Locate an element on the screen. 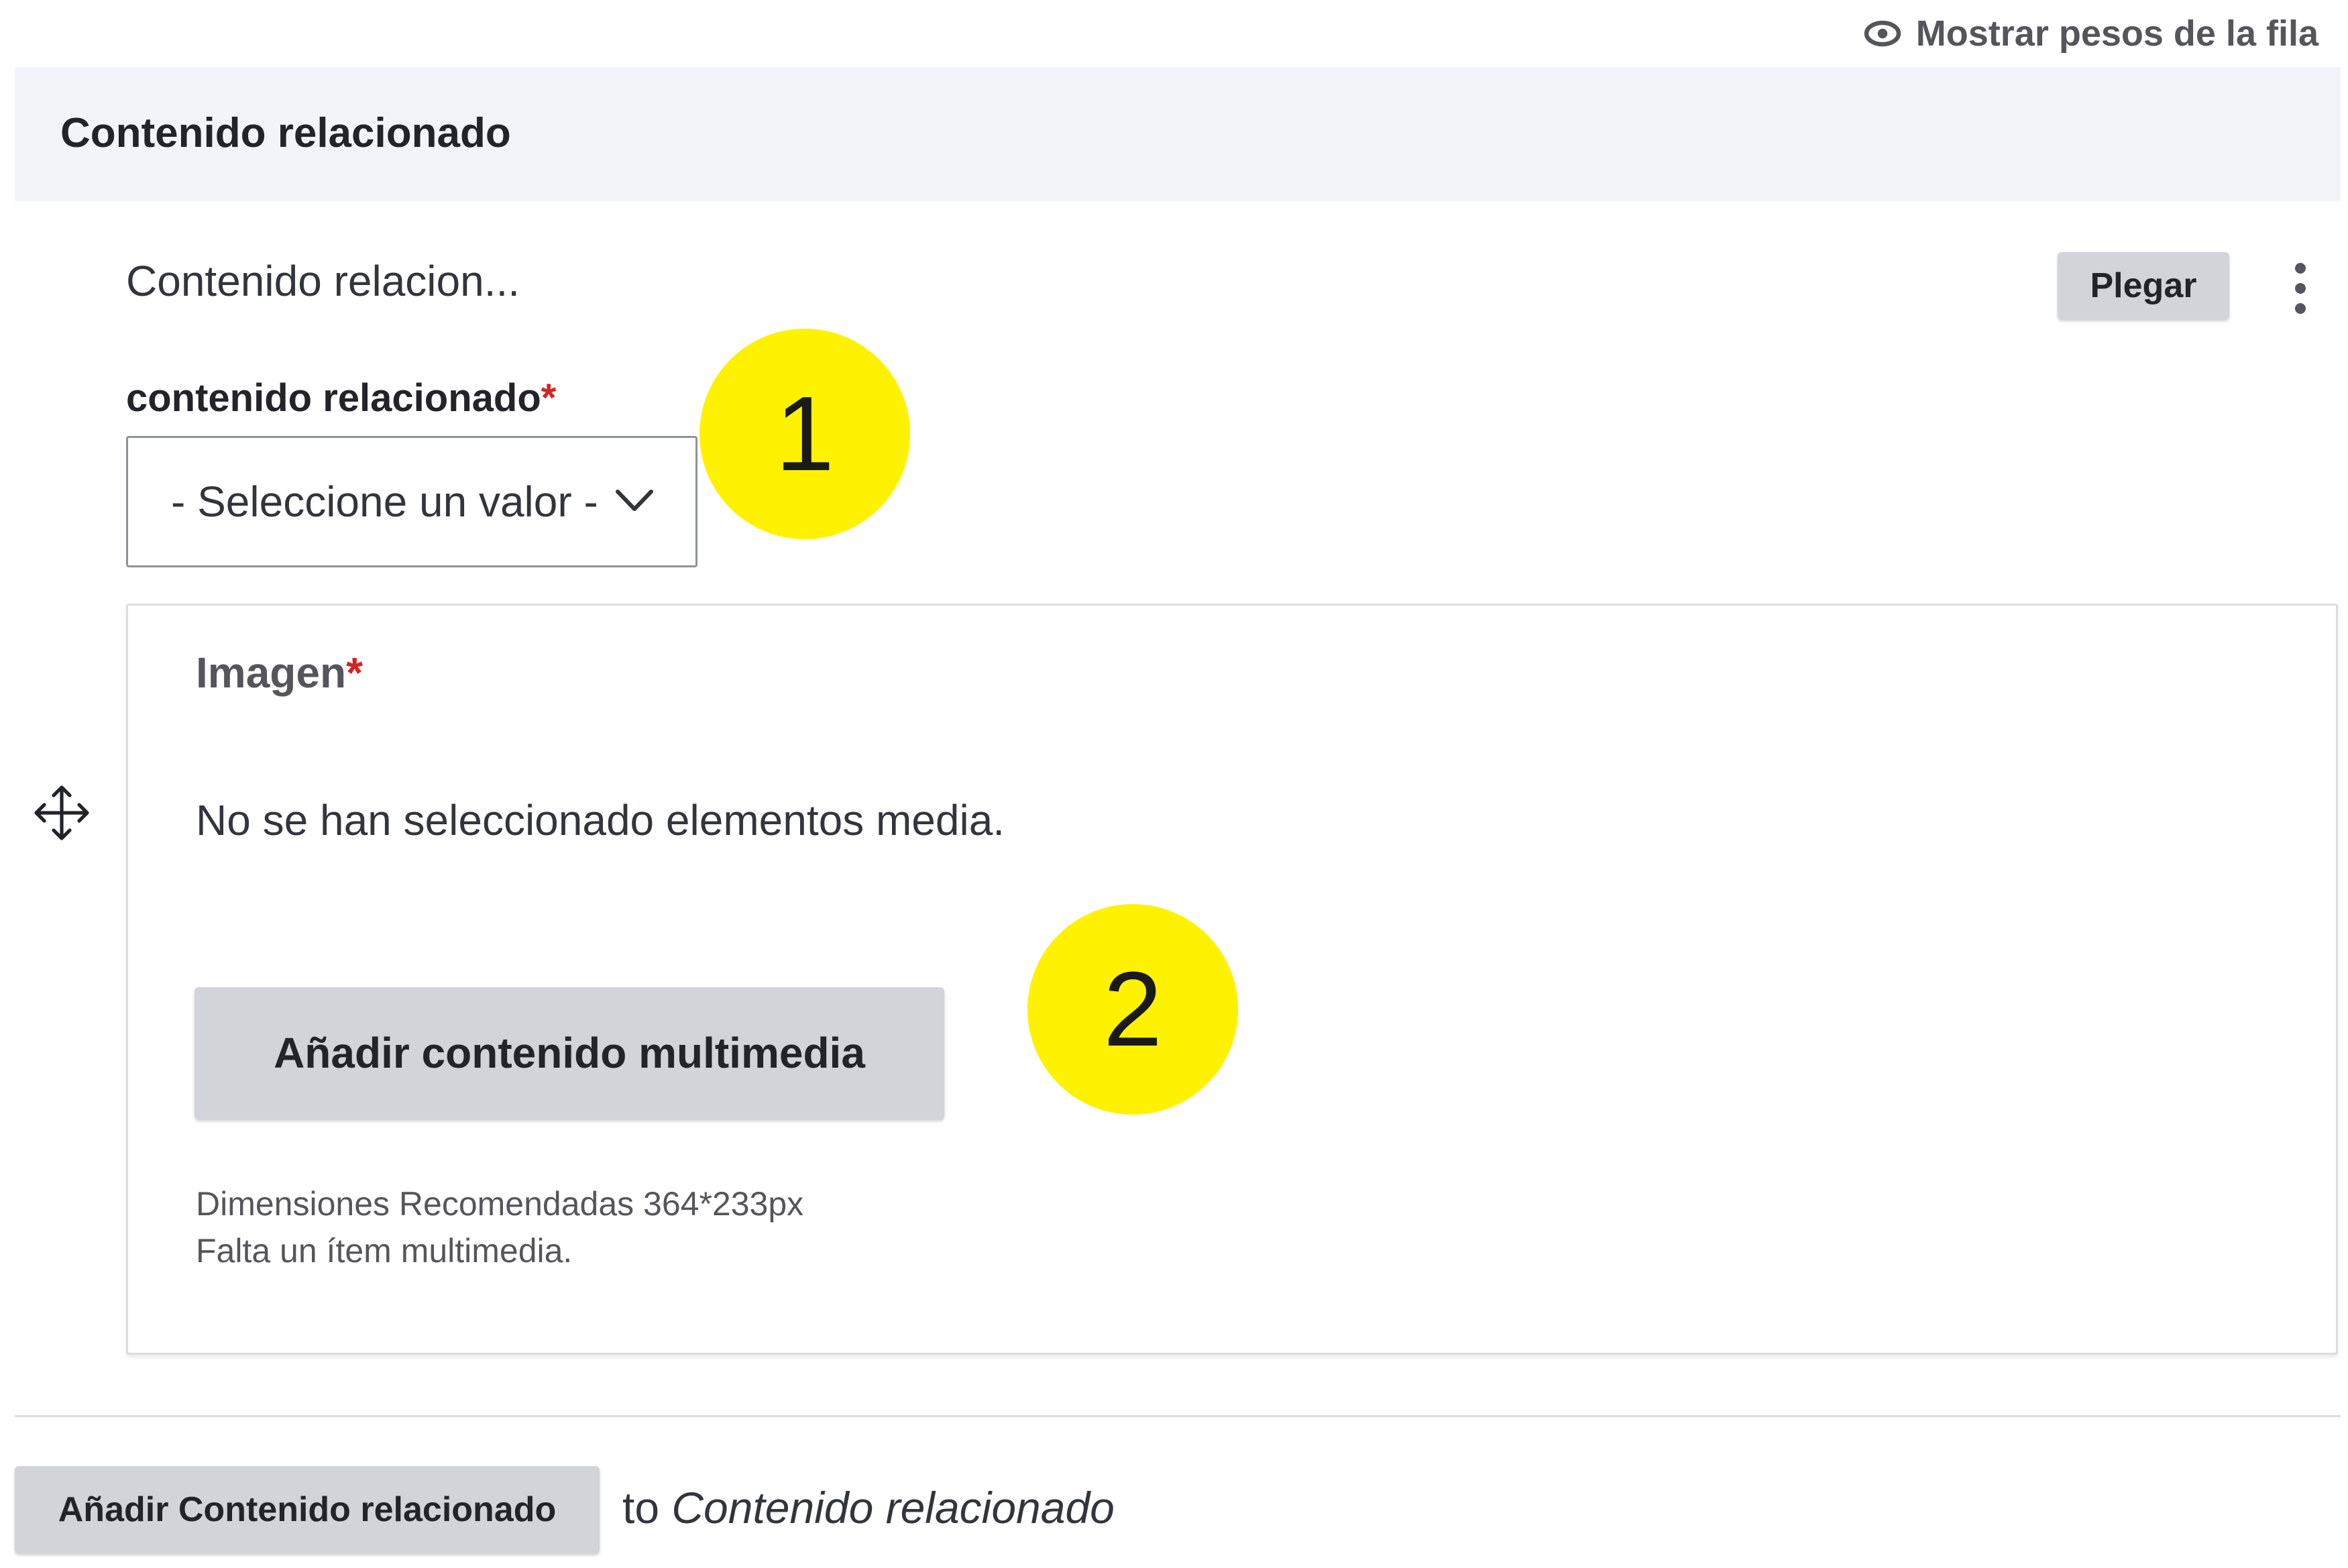 The height and width of the screenshot is (1568, 2348). show-row-weights-toggle: Mostrar pesos de la fila is located at coordinates (2091, 33).